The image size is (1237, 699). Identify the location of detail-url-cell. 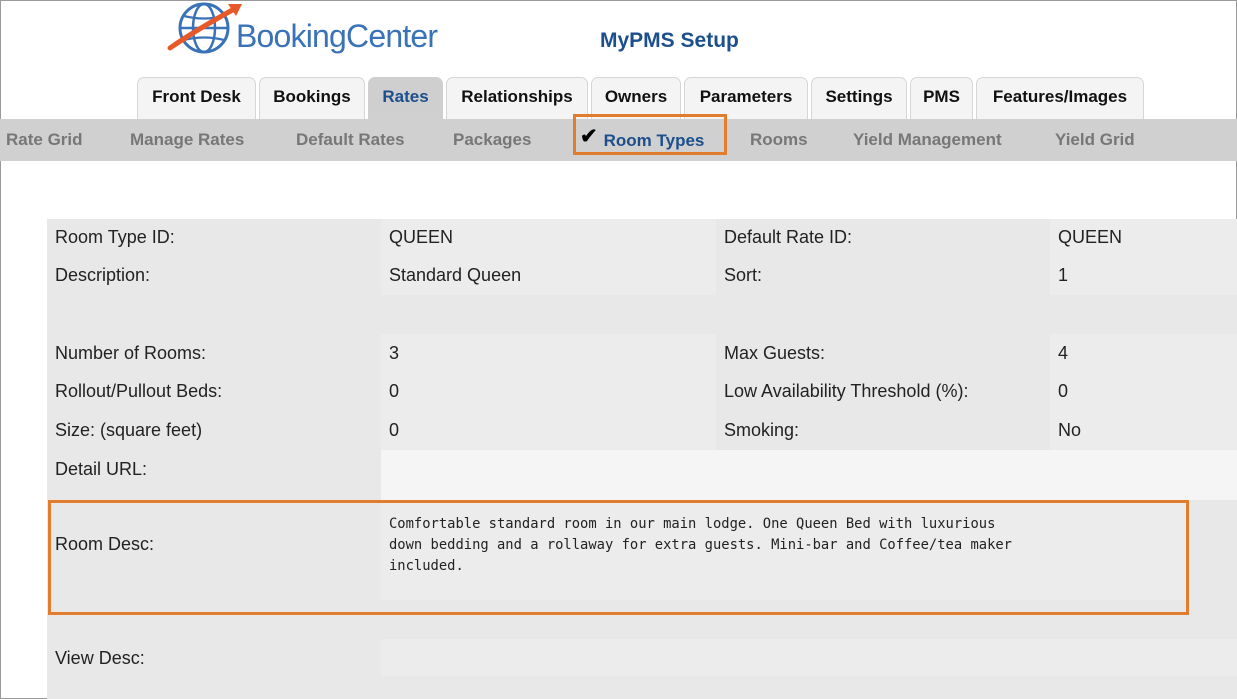
(809, 475).